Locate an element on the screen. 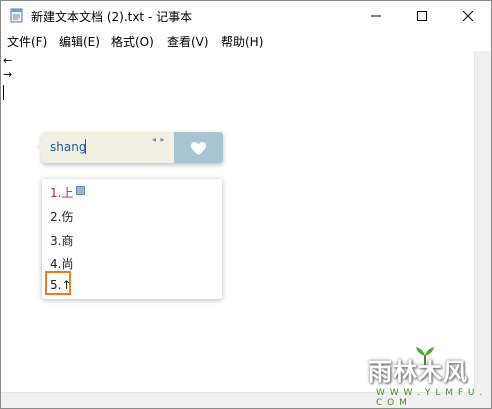  close-button is located at coordinates (468, 16).